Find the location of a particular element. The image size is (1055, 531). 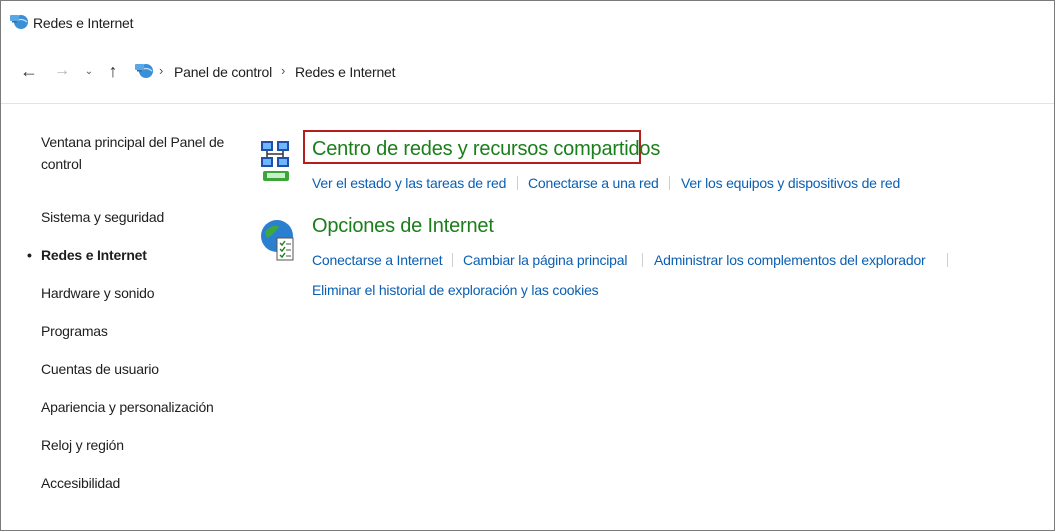

view-network-devices-link: Ver los equipos y dispositivos de red is located at coordinates (790, 183).